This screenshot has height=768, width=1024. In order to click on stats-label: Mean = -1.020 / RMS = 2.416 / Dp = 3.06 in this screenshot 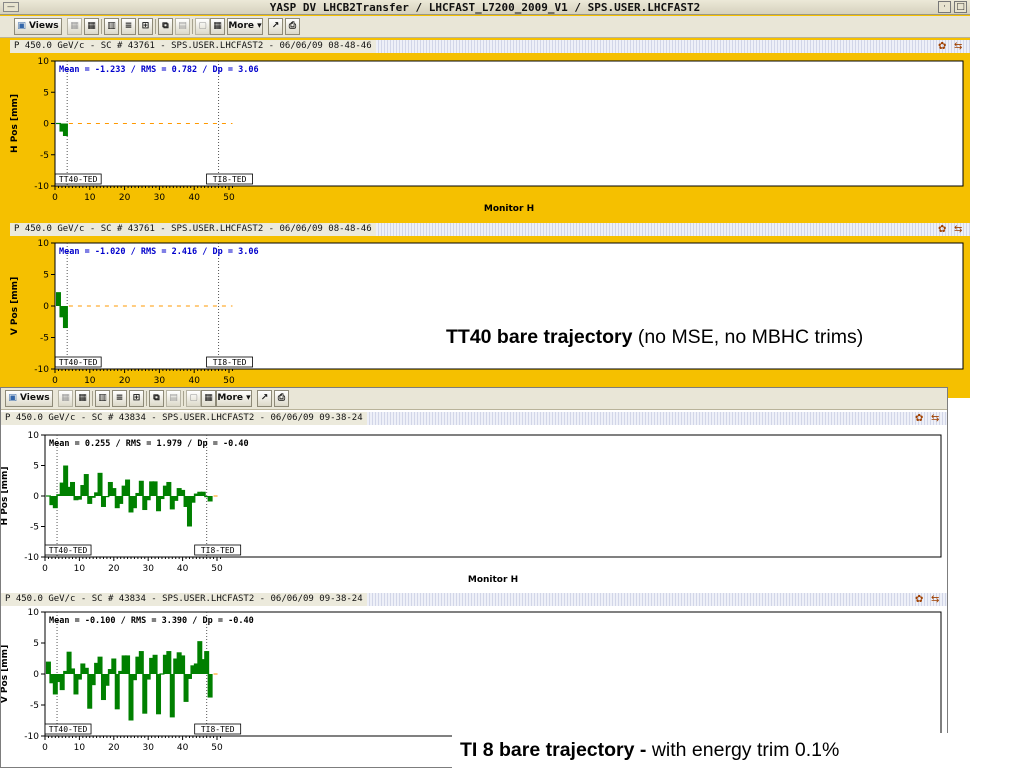, I will do `click(159, 252)`.